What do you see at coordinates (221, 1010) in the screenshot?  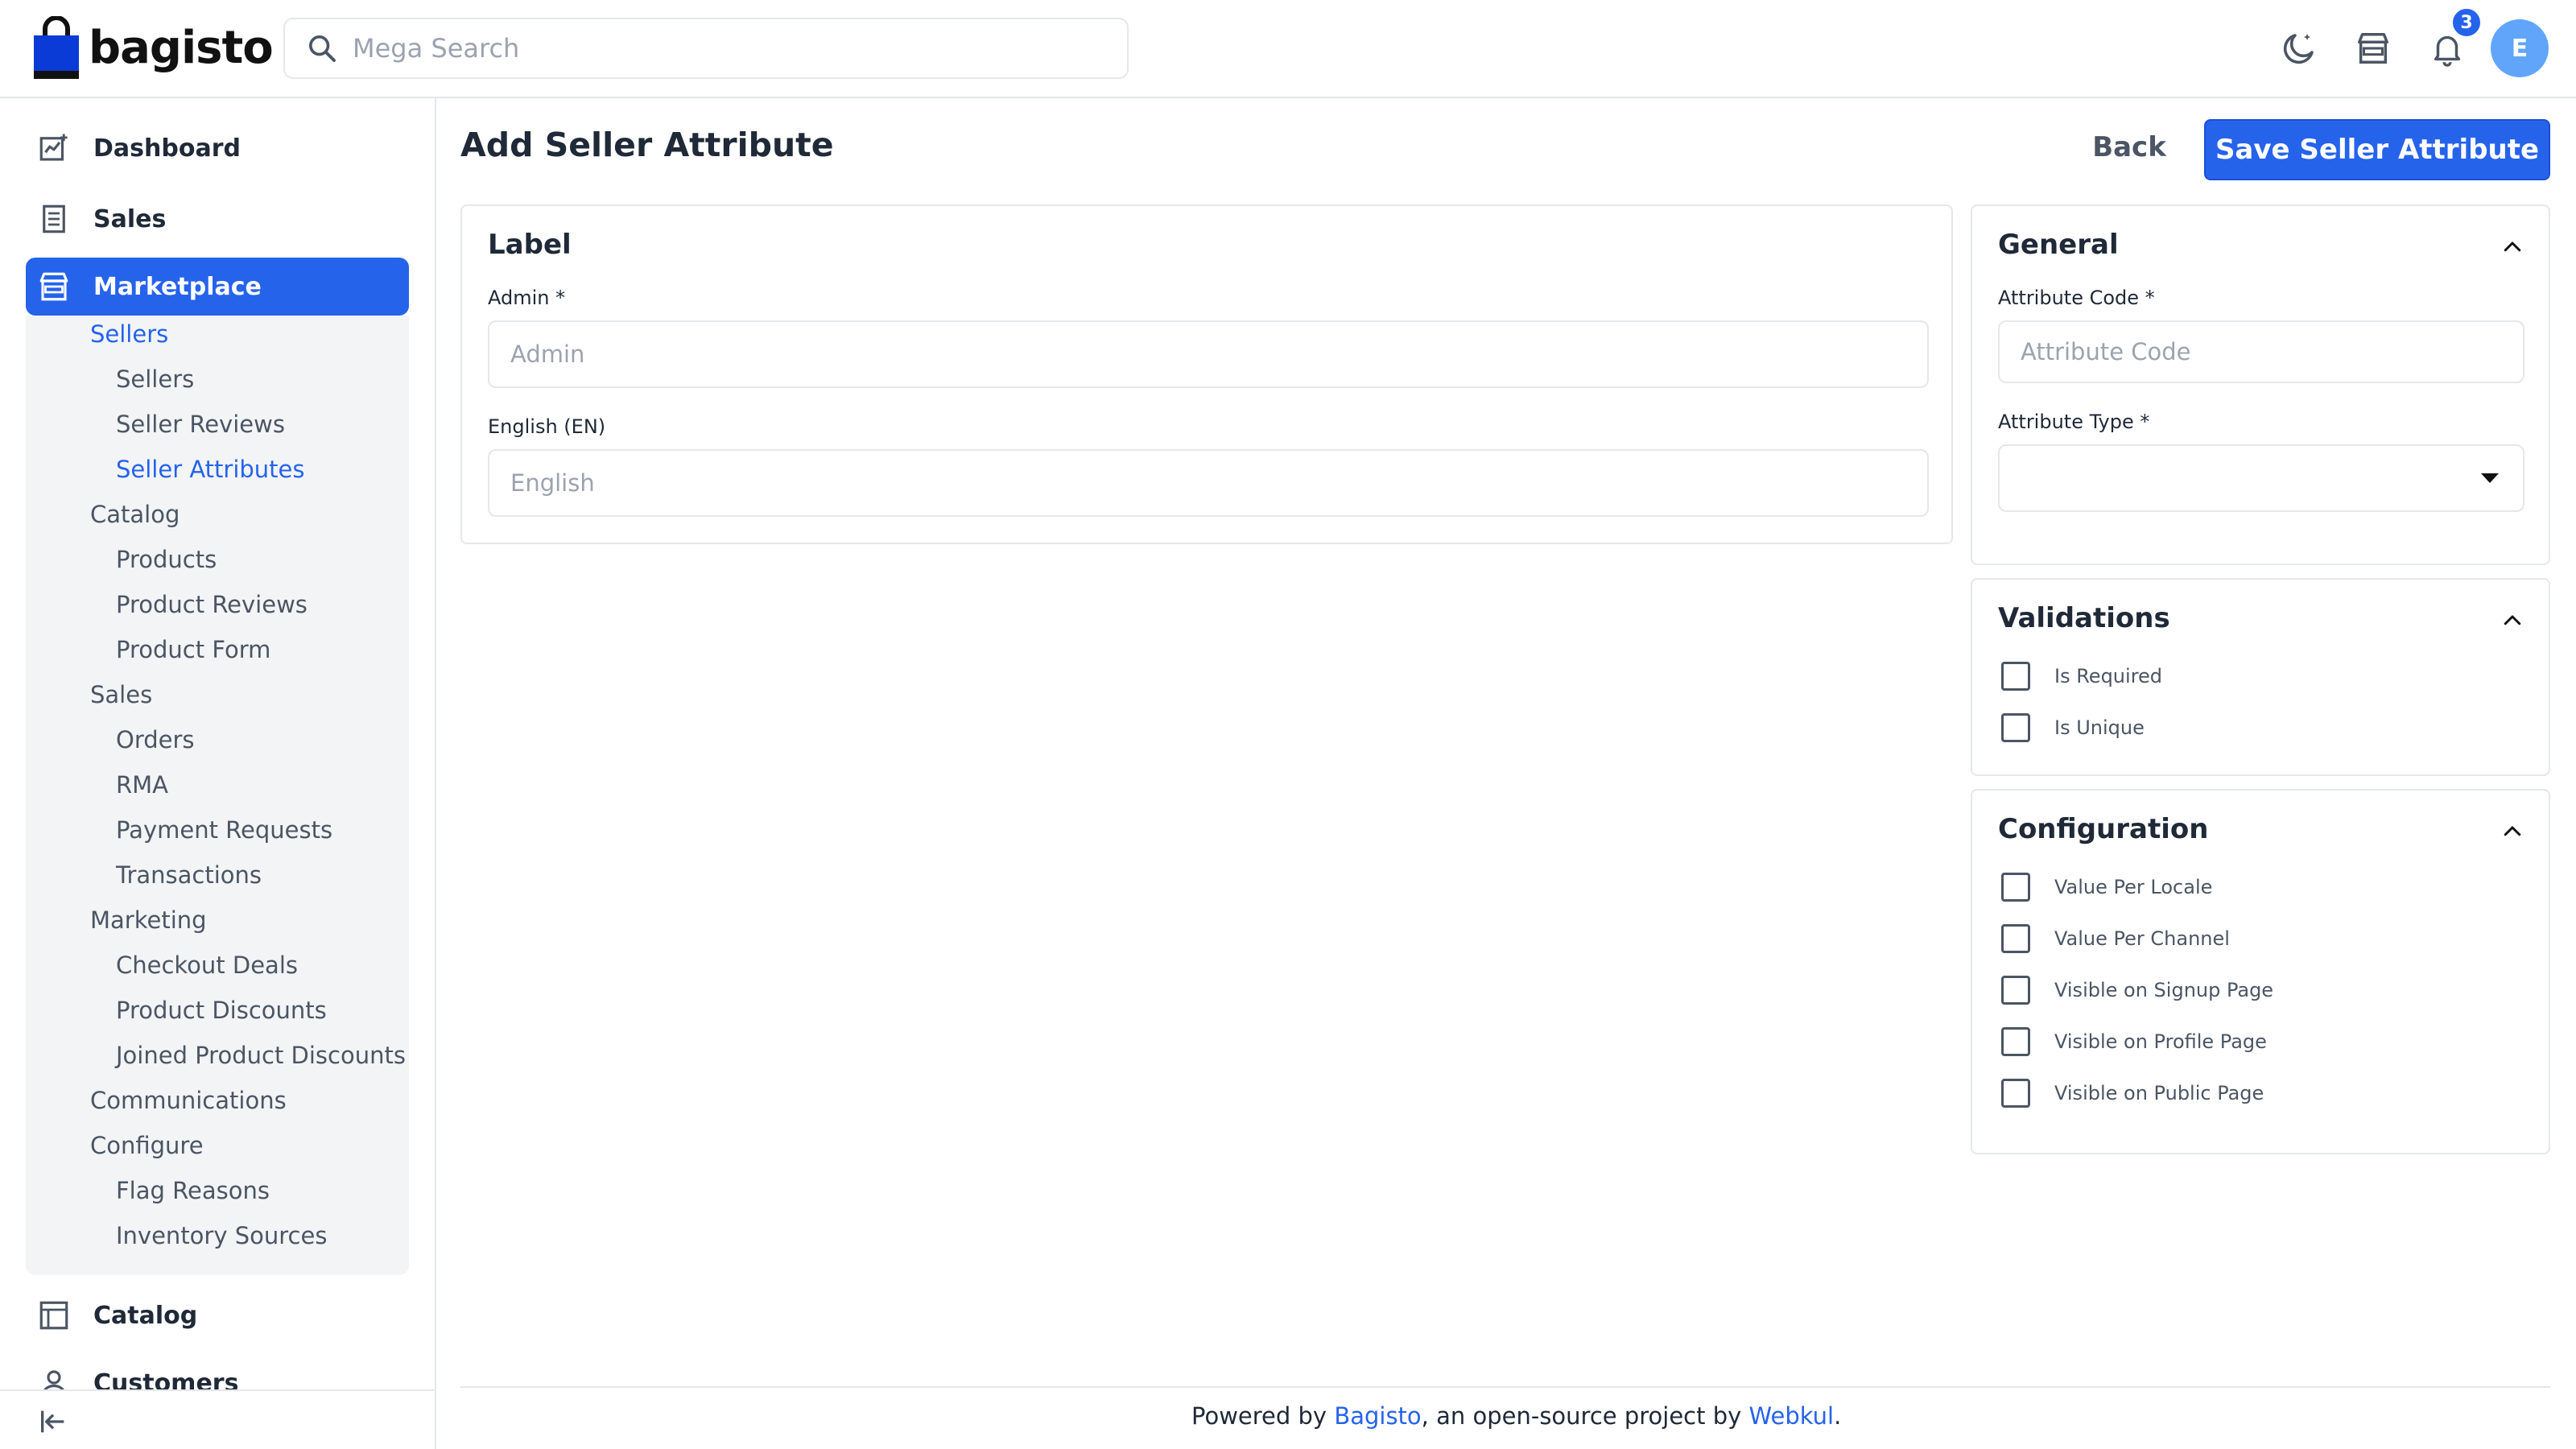 I see `submenu-item-product-discounts: Product Discounts` at bounding box center [221, 1010].